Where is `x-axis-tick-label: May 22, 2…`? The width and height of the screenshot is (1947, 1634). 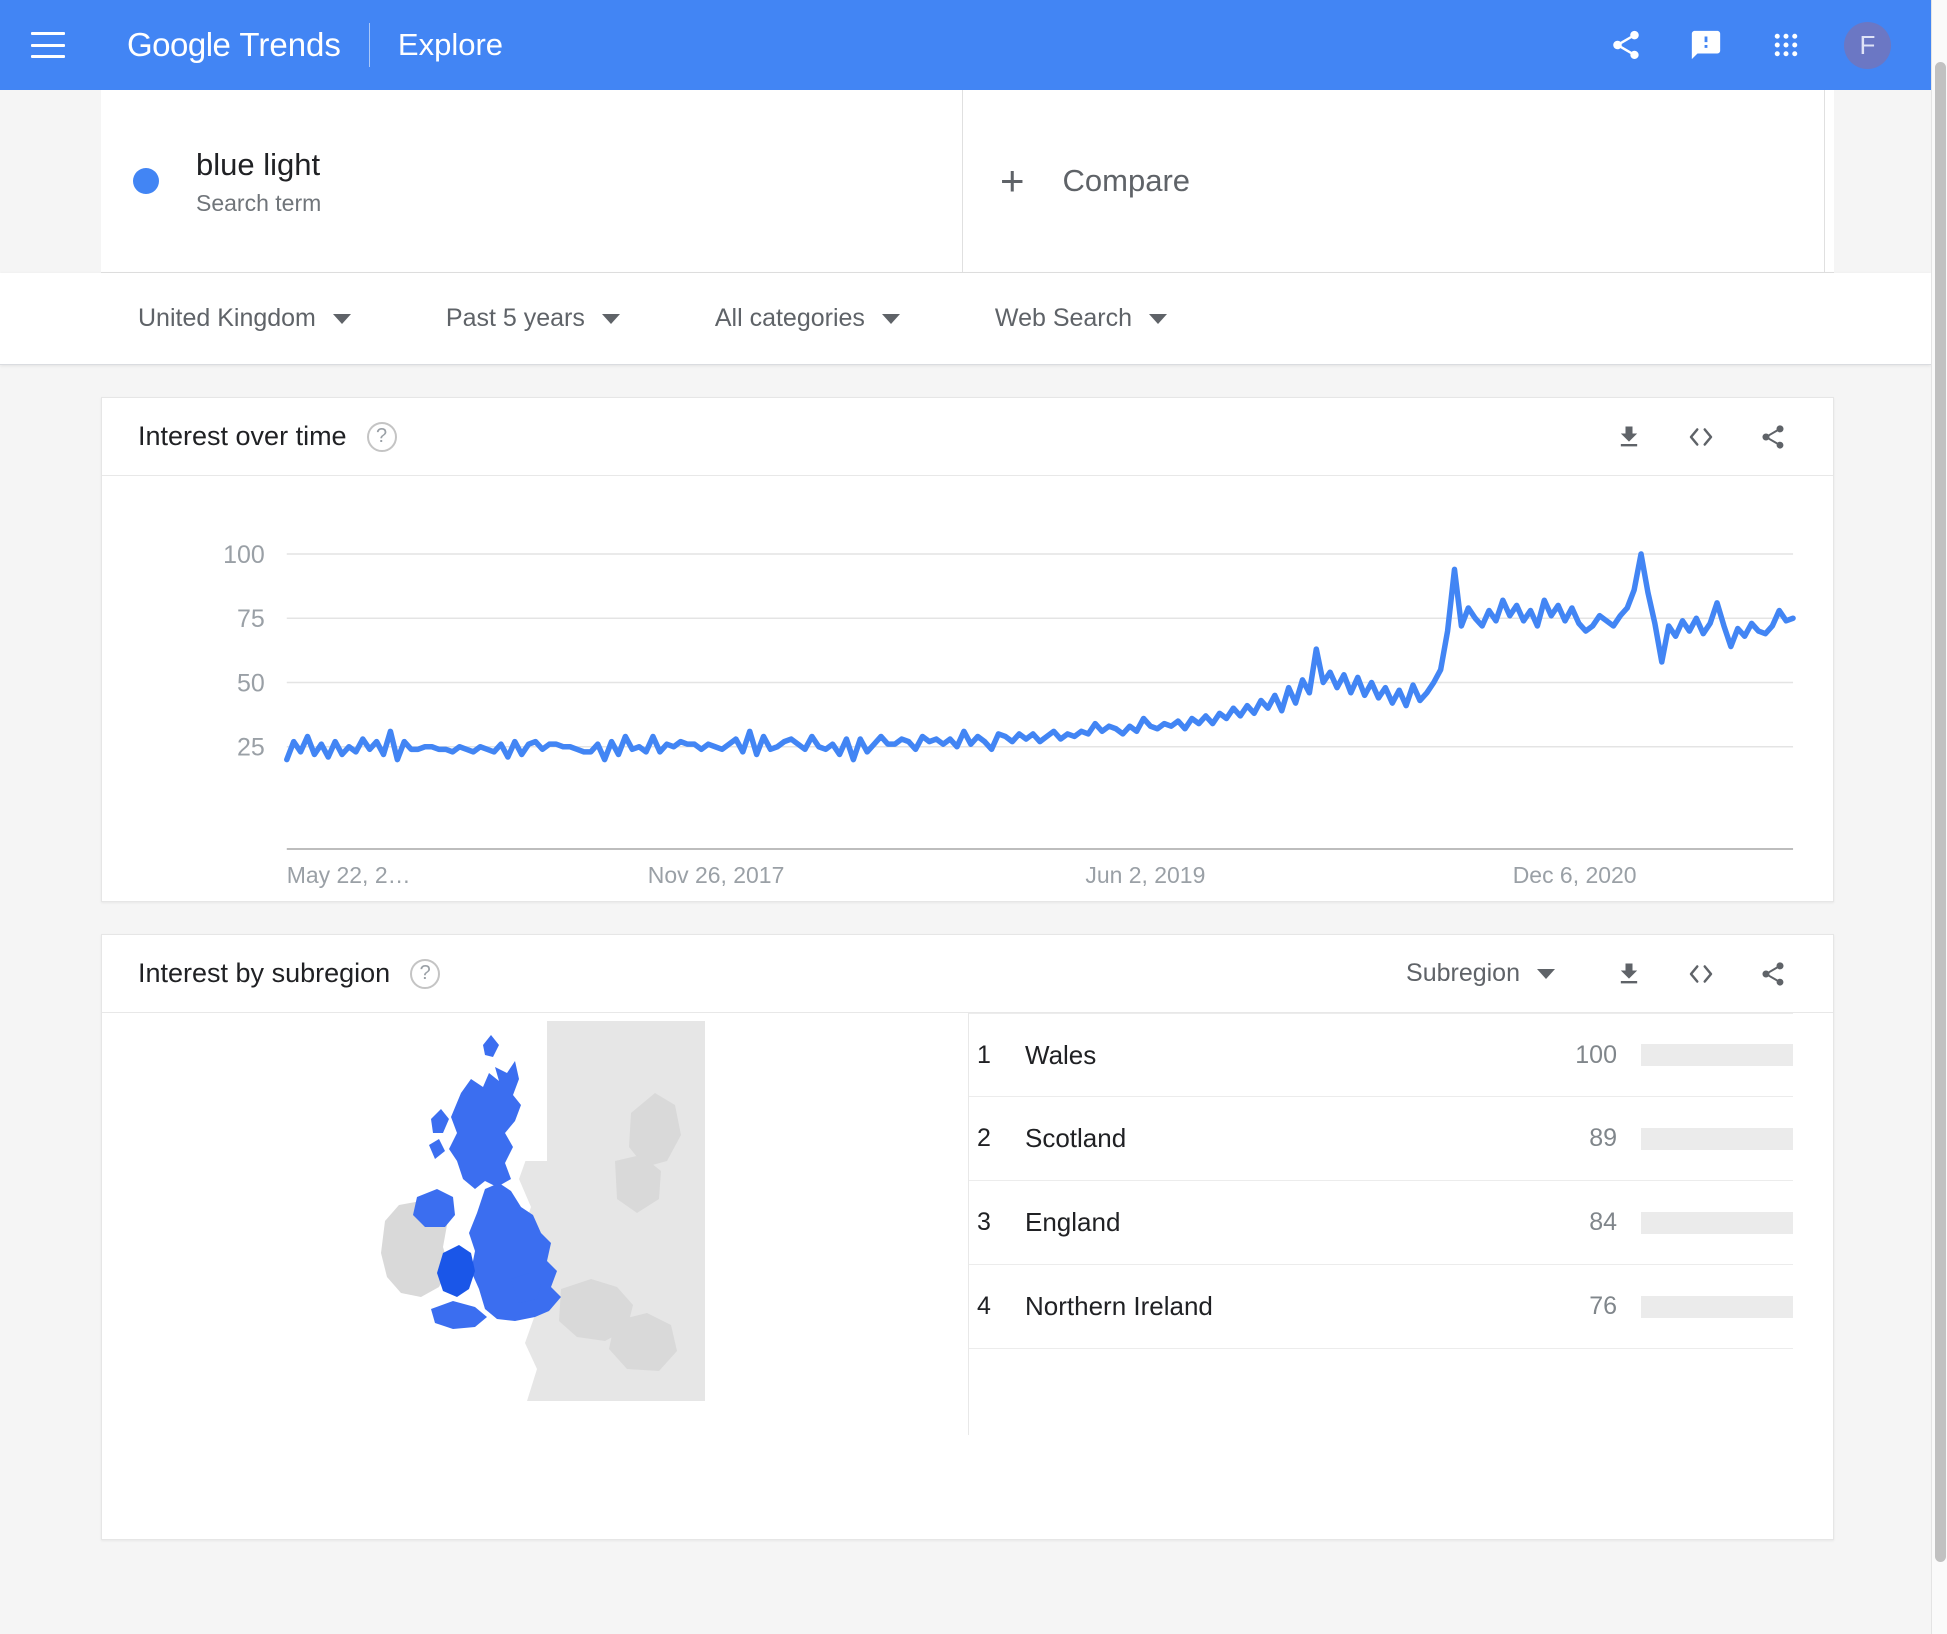 x-axis-tick-label: May 22, 2… is located at coordinates (349, 875).